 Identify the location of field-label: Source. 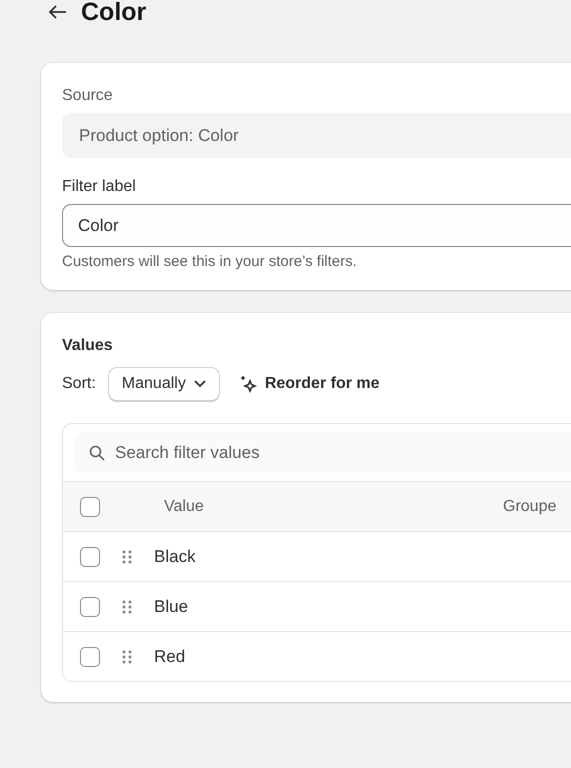
(88, 96).